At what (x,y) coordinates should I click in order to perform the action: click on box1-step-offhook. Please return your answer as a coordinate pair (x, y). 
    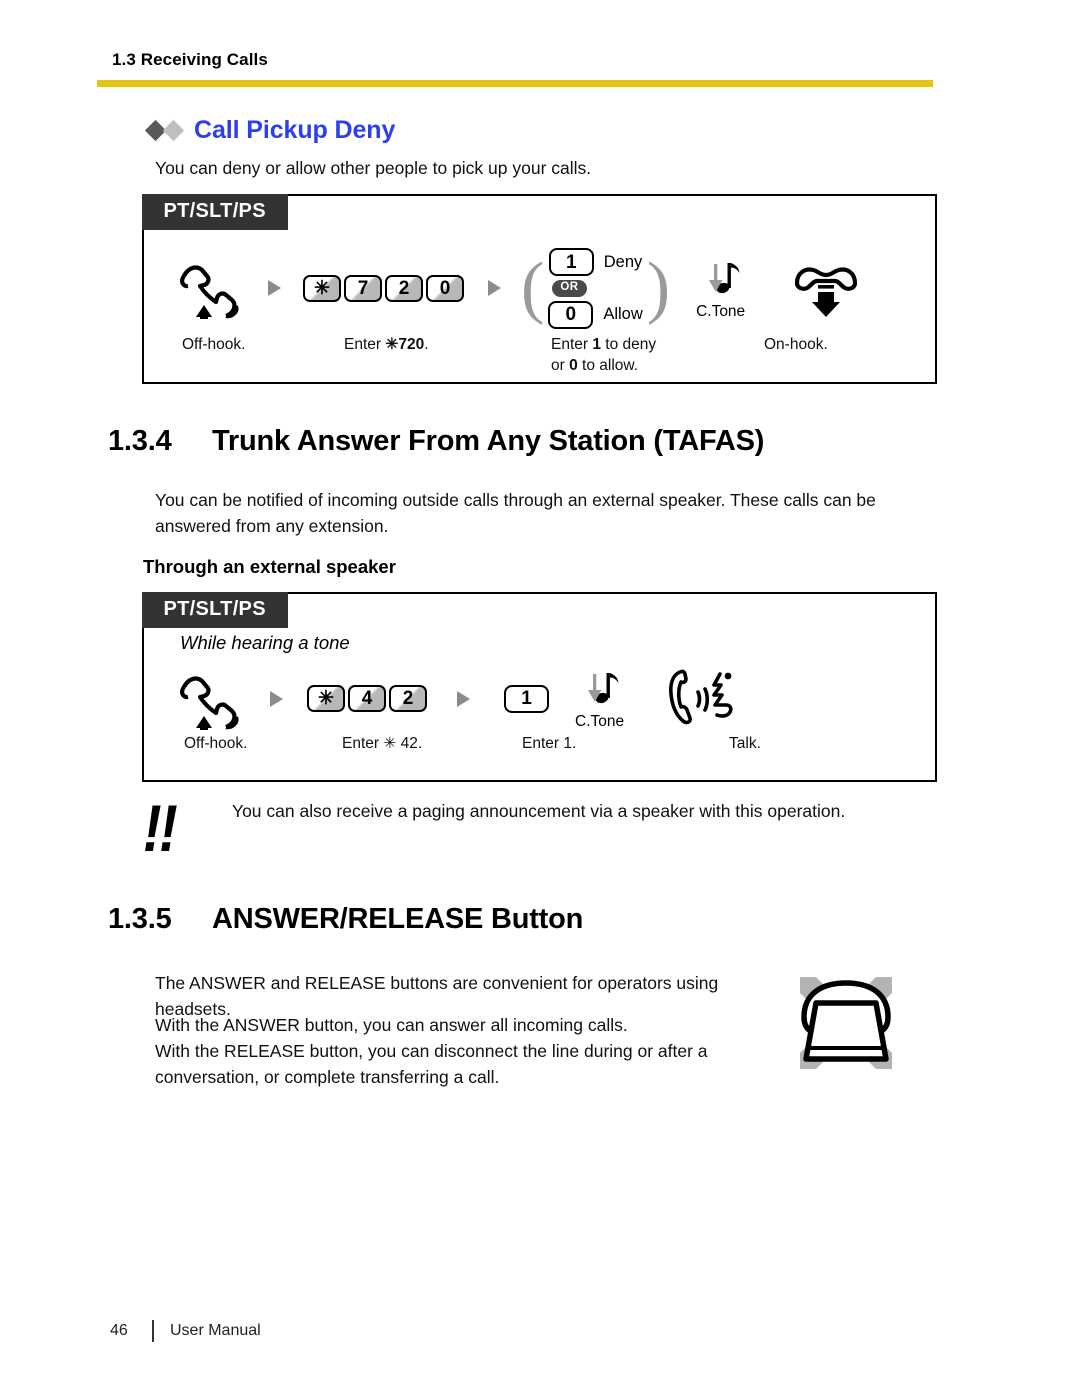
    Looking at the image, I should click on (210, 288).